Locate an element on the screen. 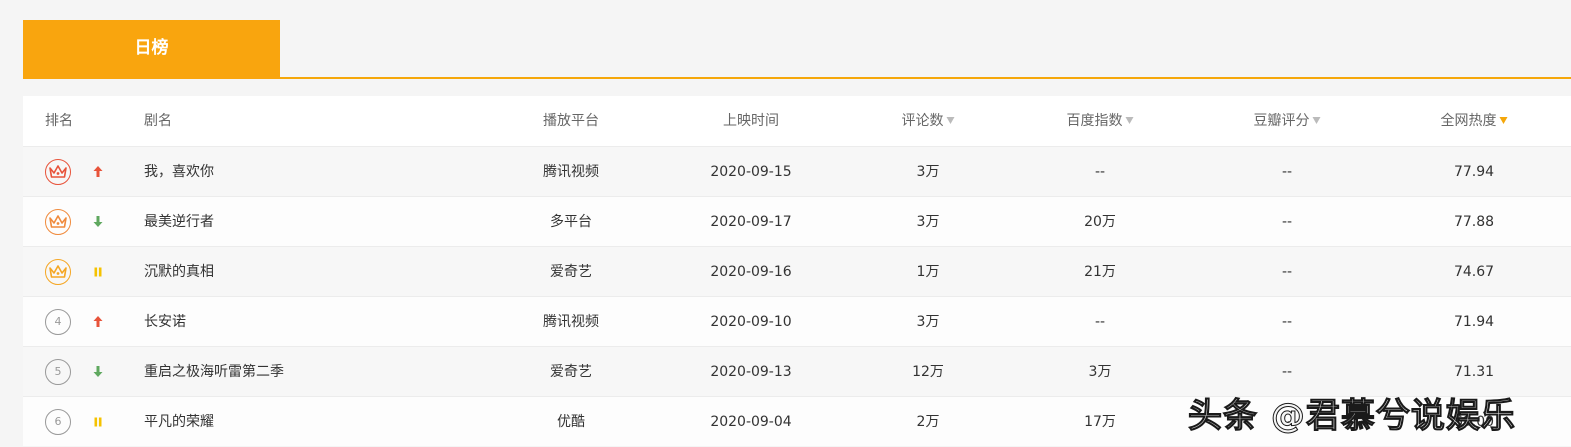 The height and width of the screenshot is (447, 1571). sort-down-active-icon is located at coordinates (1503, 120).